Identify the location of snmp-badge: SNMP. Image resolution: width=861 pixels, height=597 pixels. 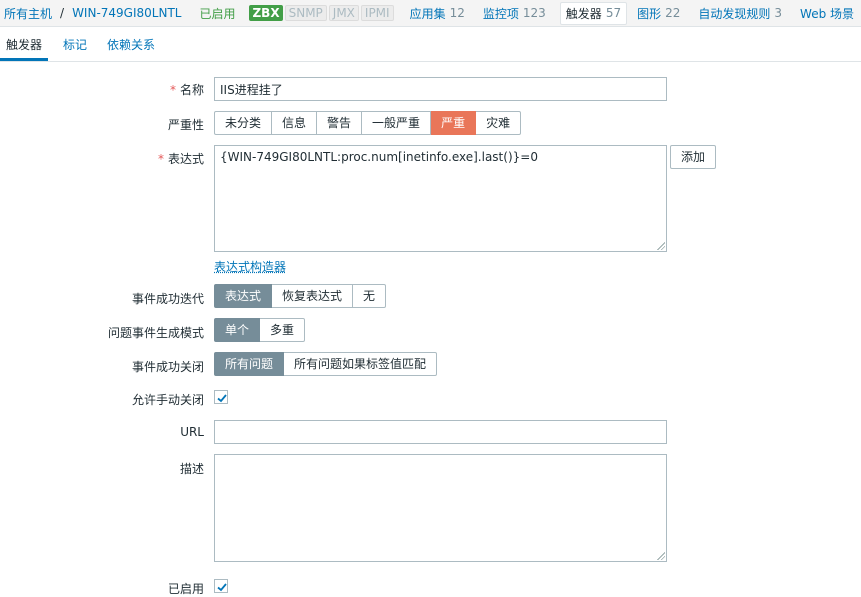
(305, 13).